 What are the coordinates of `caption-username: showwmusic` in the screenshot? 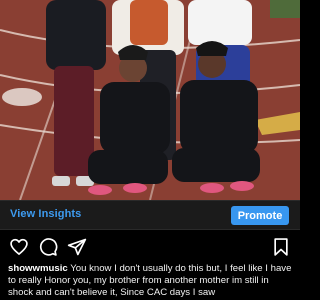 It's located at (38, 268).